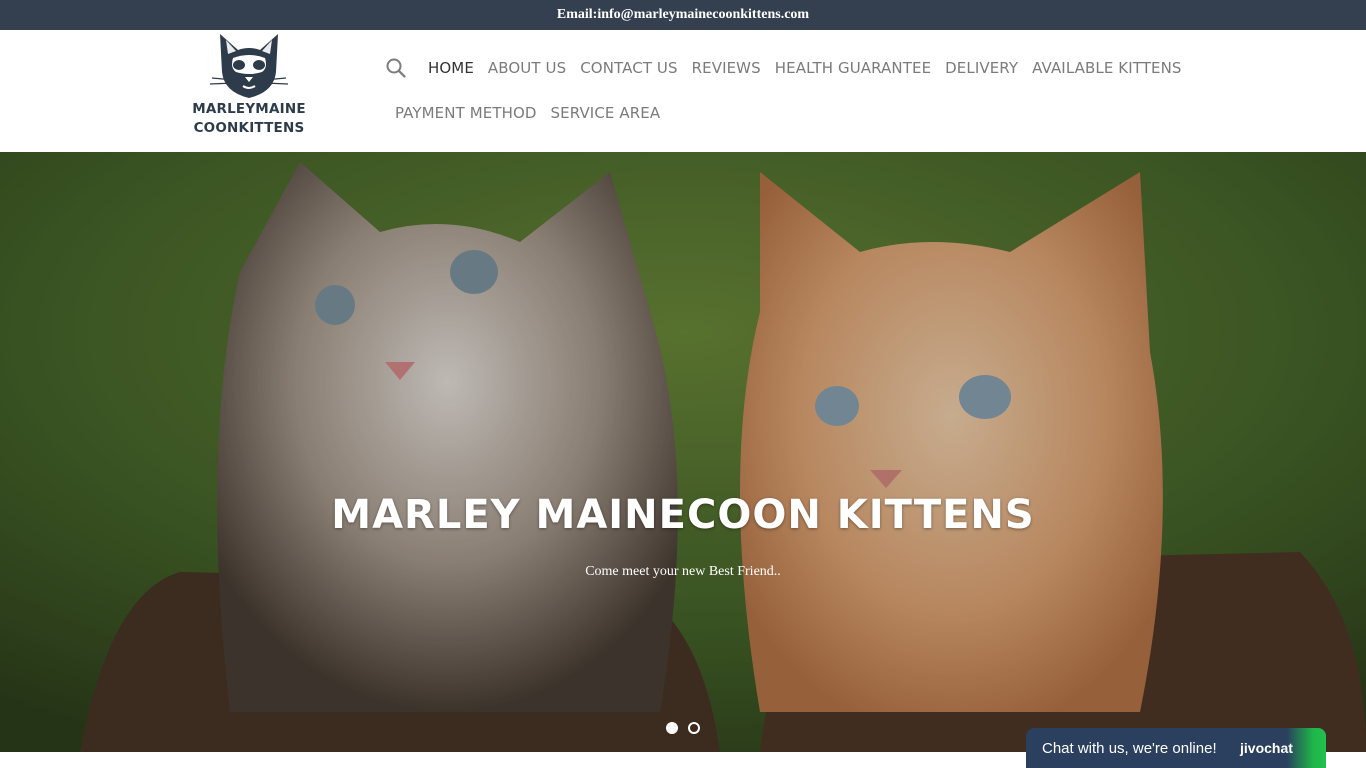 This screenshot has width=1366, height=768. What do you see at coordinates (606, 113) in the screenshot?
I see `nav-service-area: SERVICE AREA` at bounding box center [606, 113].